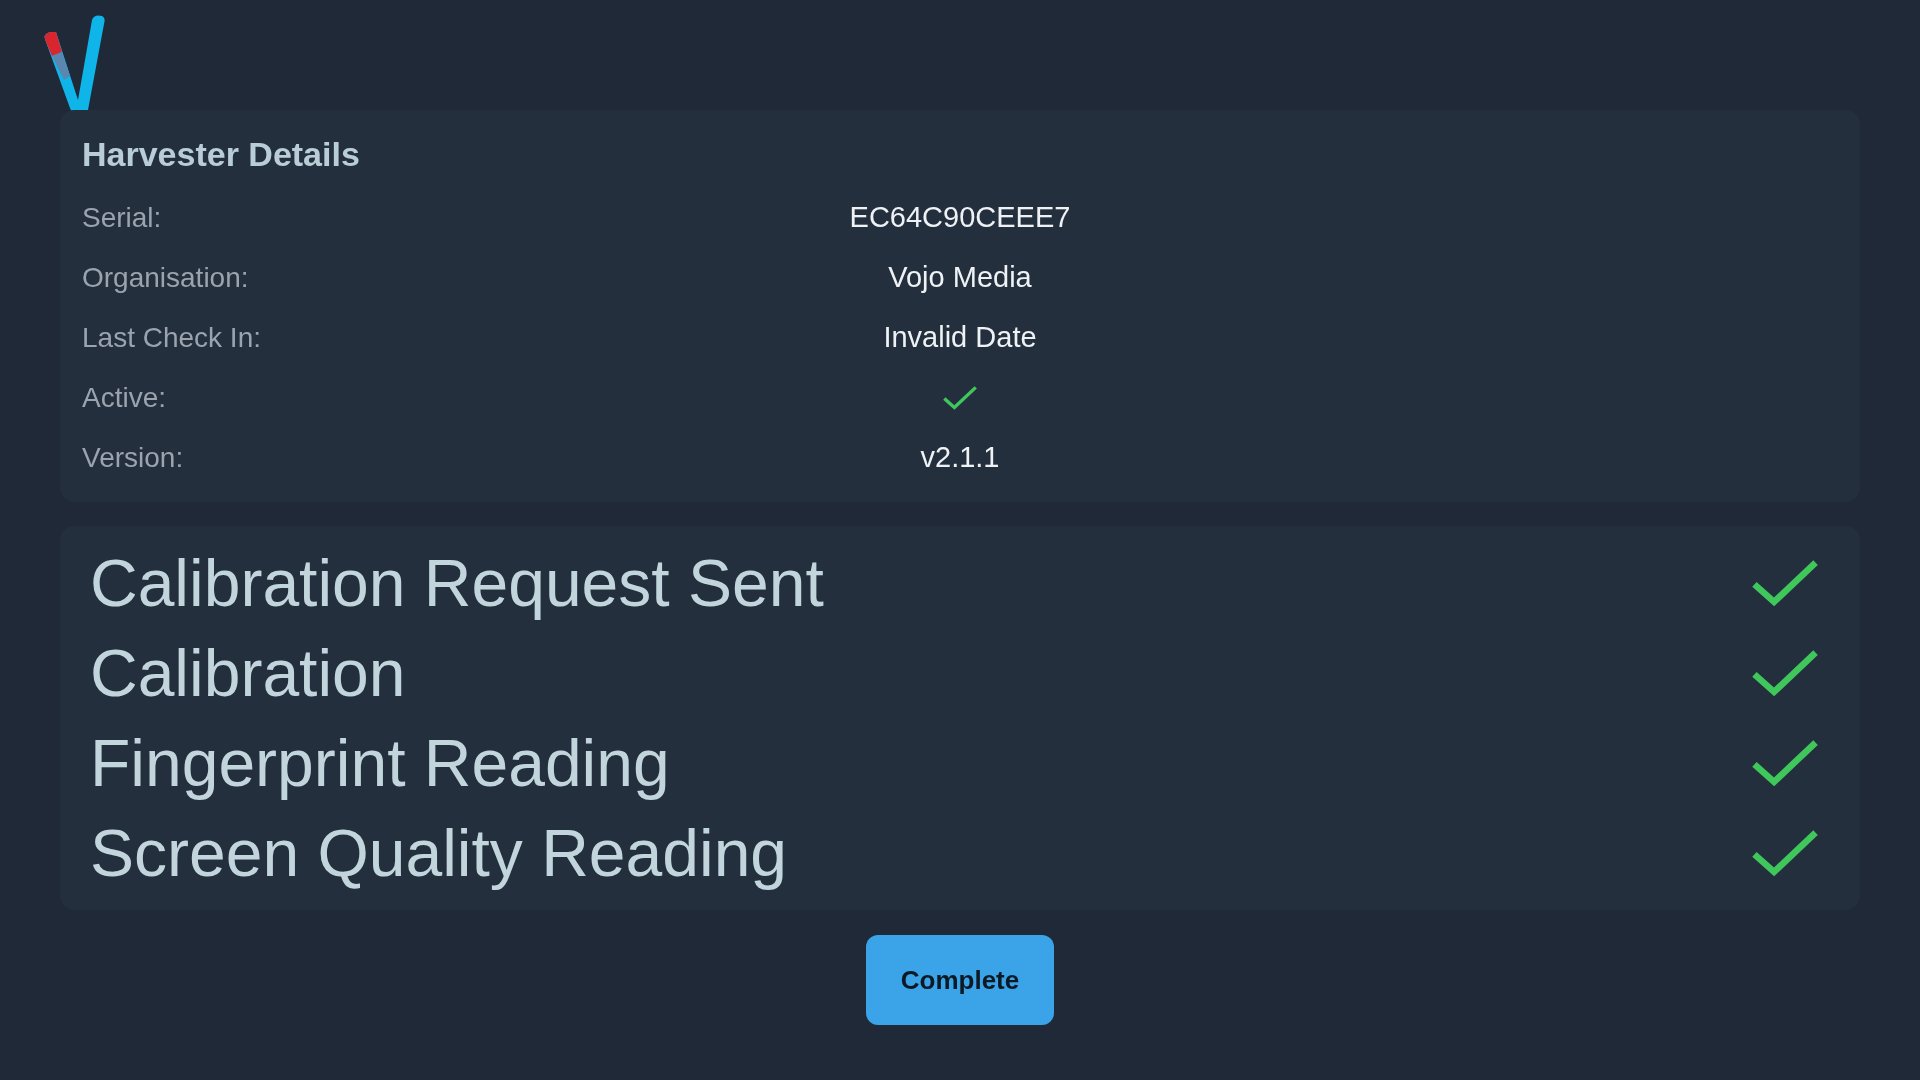  What do you see at coordinates (125, 398) in the screenshot?
I see `field-label: Active:` at bounding box center [125, 398].